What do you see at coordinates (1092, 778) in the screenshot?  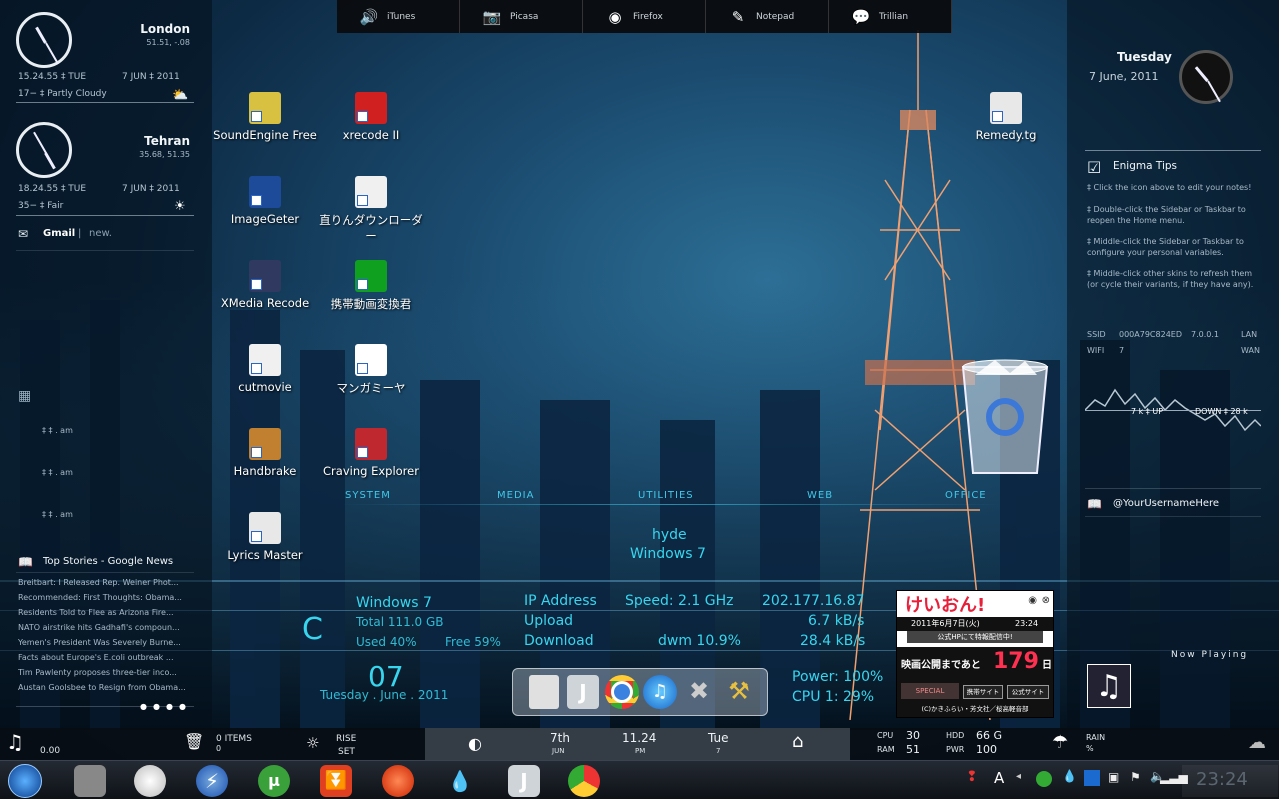 I see `tray-checkbox-icon` at bounding box center [1092, 778].